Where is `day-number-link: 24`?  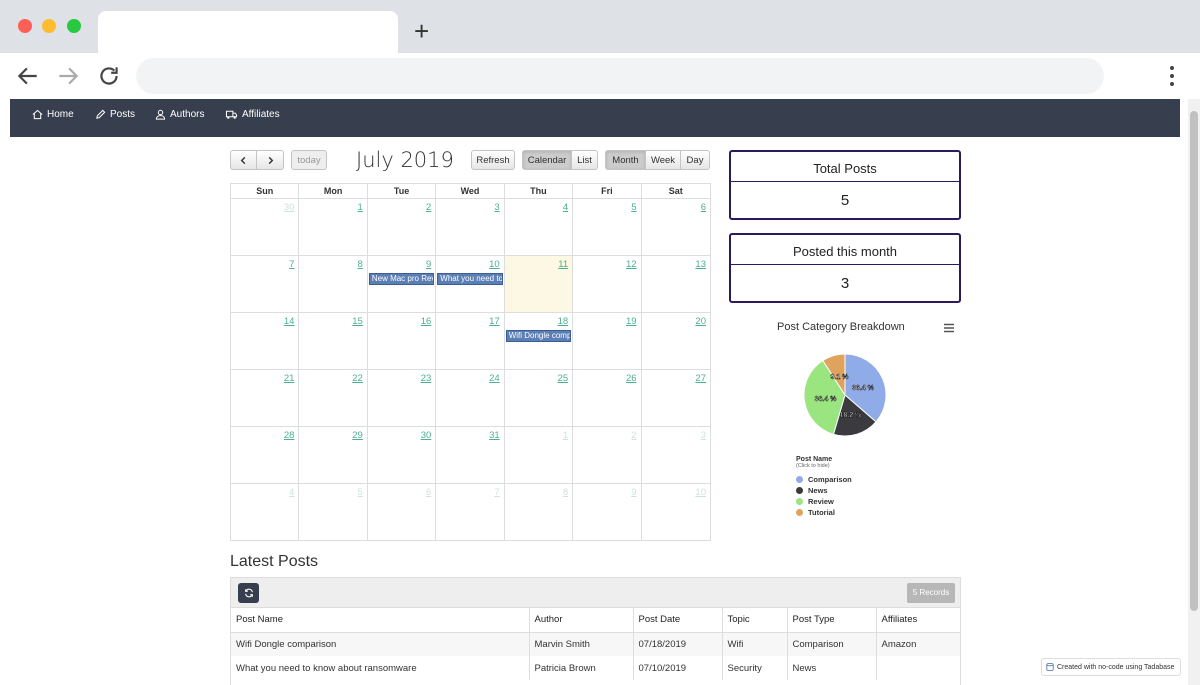 day-number-link: 24 is located at coordinates (494, 378).